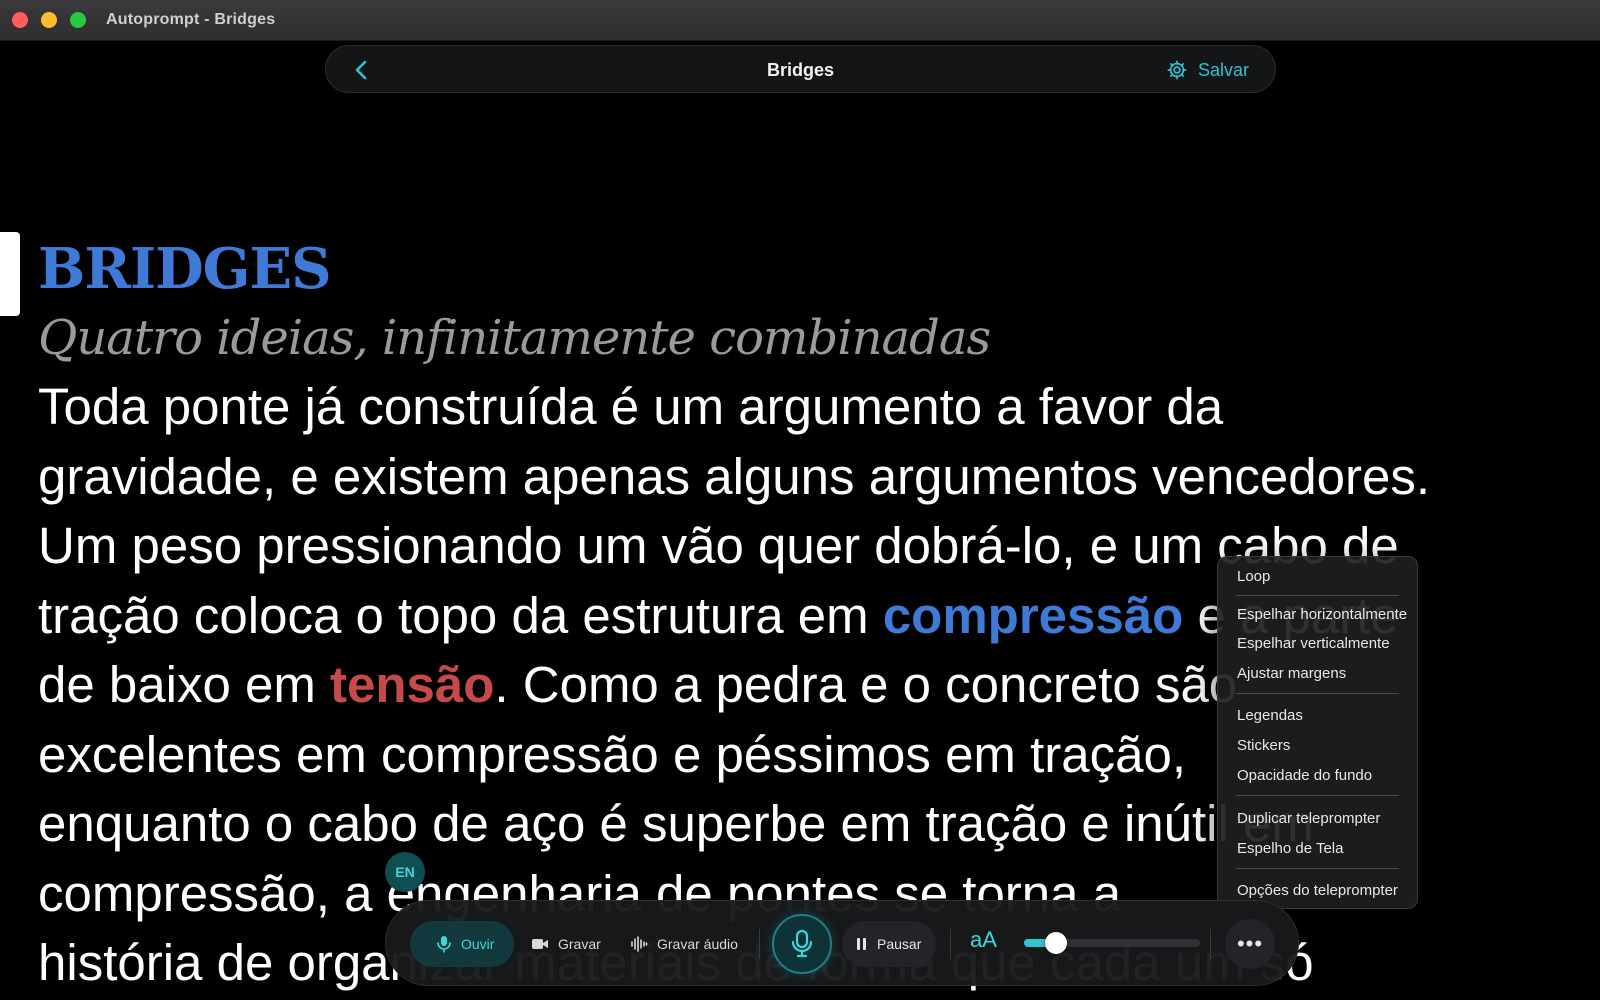 The width and height of the screenshot is (1600, 1000). What do you see at coordinates (983, 940) in the screenshot?
I see `font-size-icon: aA` at bounding box center [983, 940].